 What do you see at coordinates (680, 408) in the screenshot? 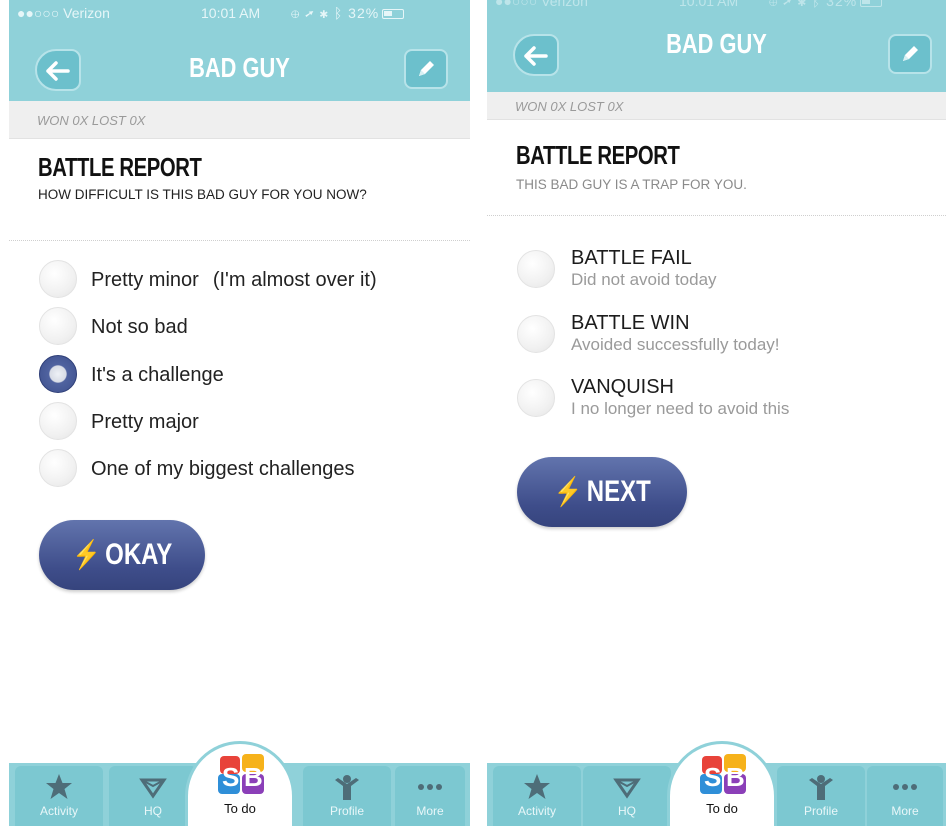
I see `option-description: I no longer need to avoid this` at bounding box center [680, 408].